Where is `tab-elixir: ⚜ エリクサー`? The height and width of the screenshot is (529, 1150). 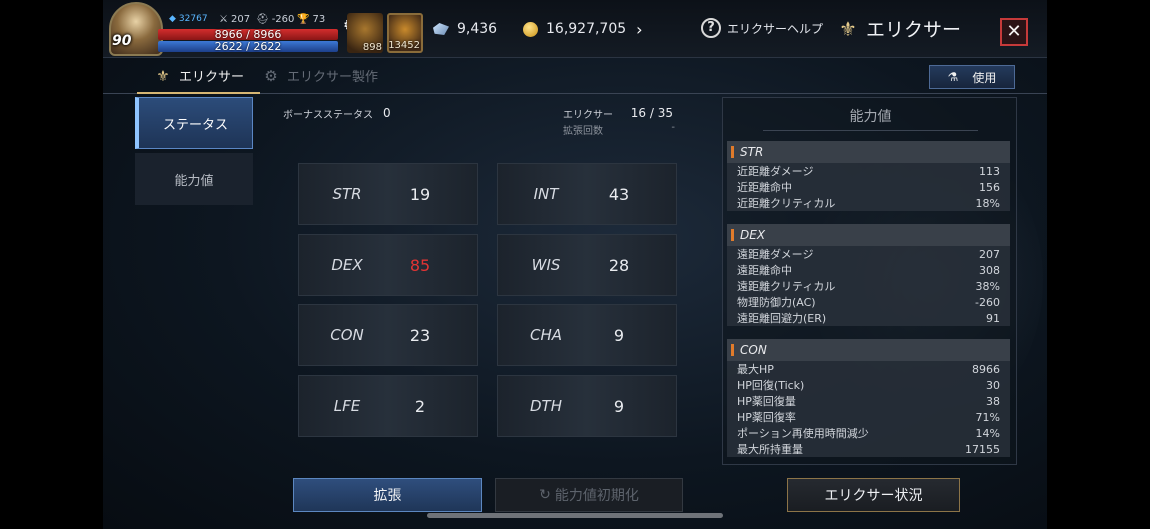
tab-elixir: ⚜ エリクサー is located at coordinates (198, 80).